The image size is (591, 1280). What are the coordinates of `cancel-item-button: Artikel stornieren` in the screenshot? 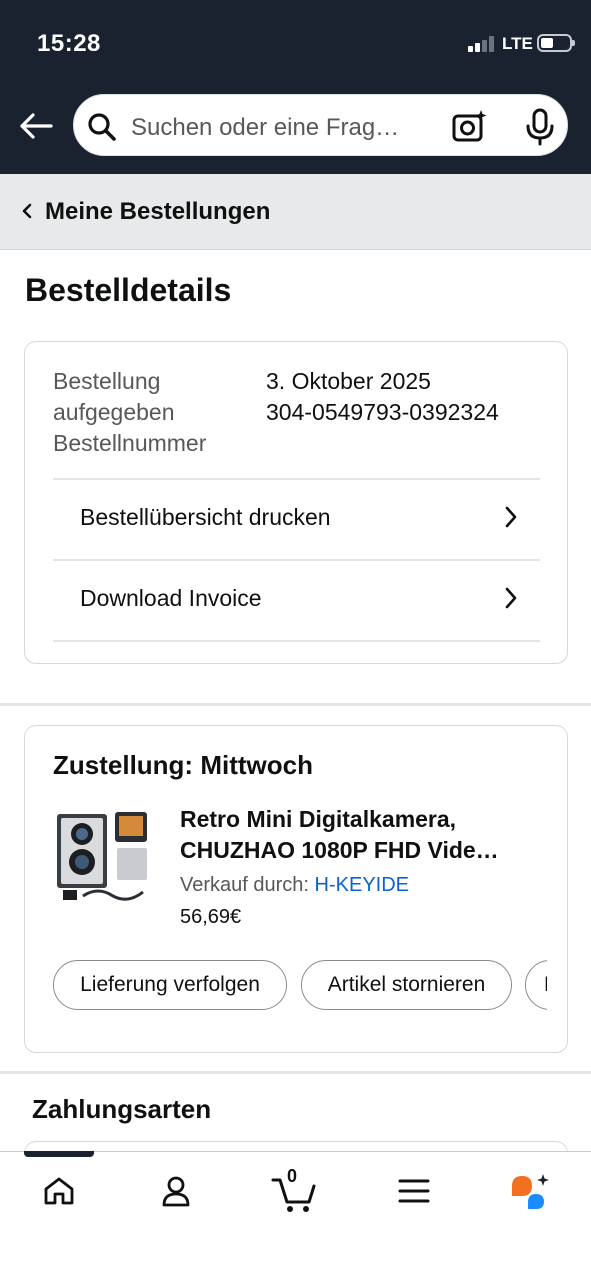 It's located at (406, 985).